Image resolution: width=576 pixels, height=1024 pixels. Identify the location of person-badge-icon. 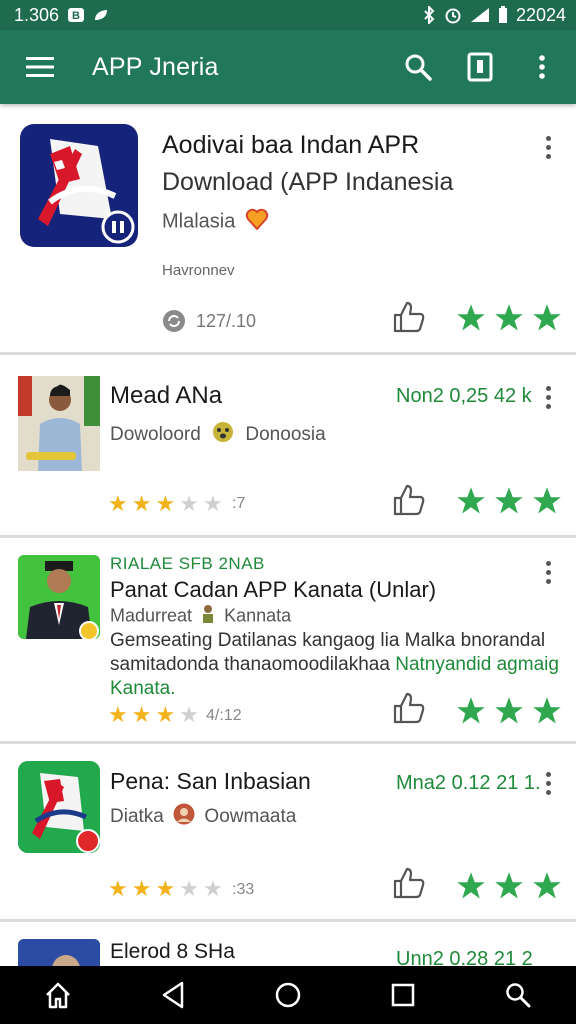
(208, 616).